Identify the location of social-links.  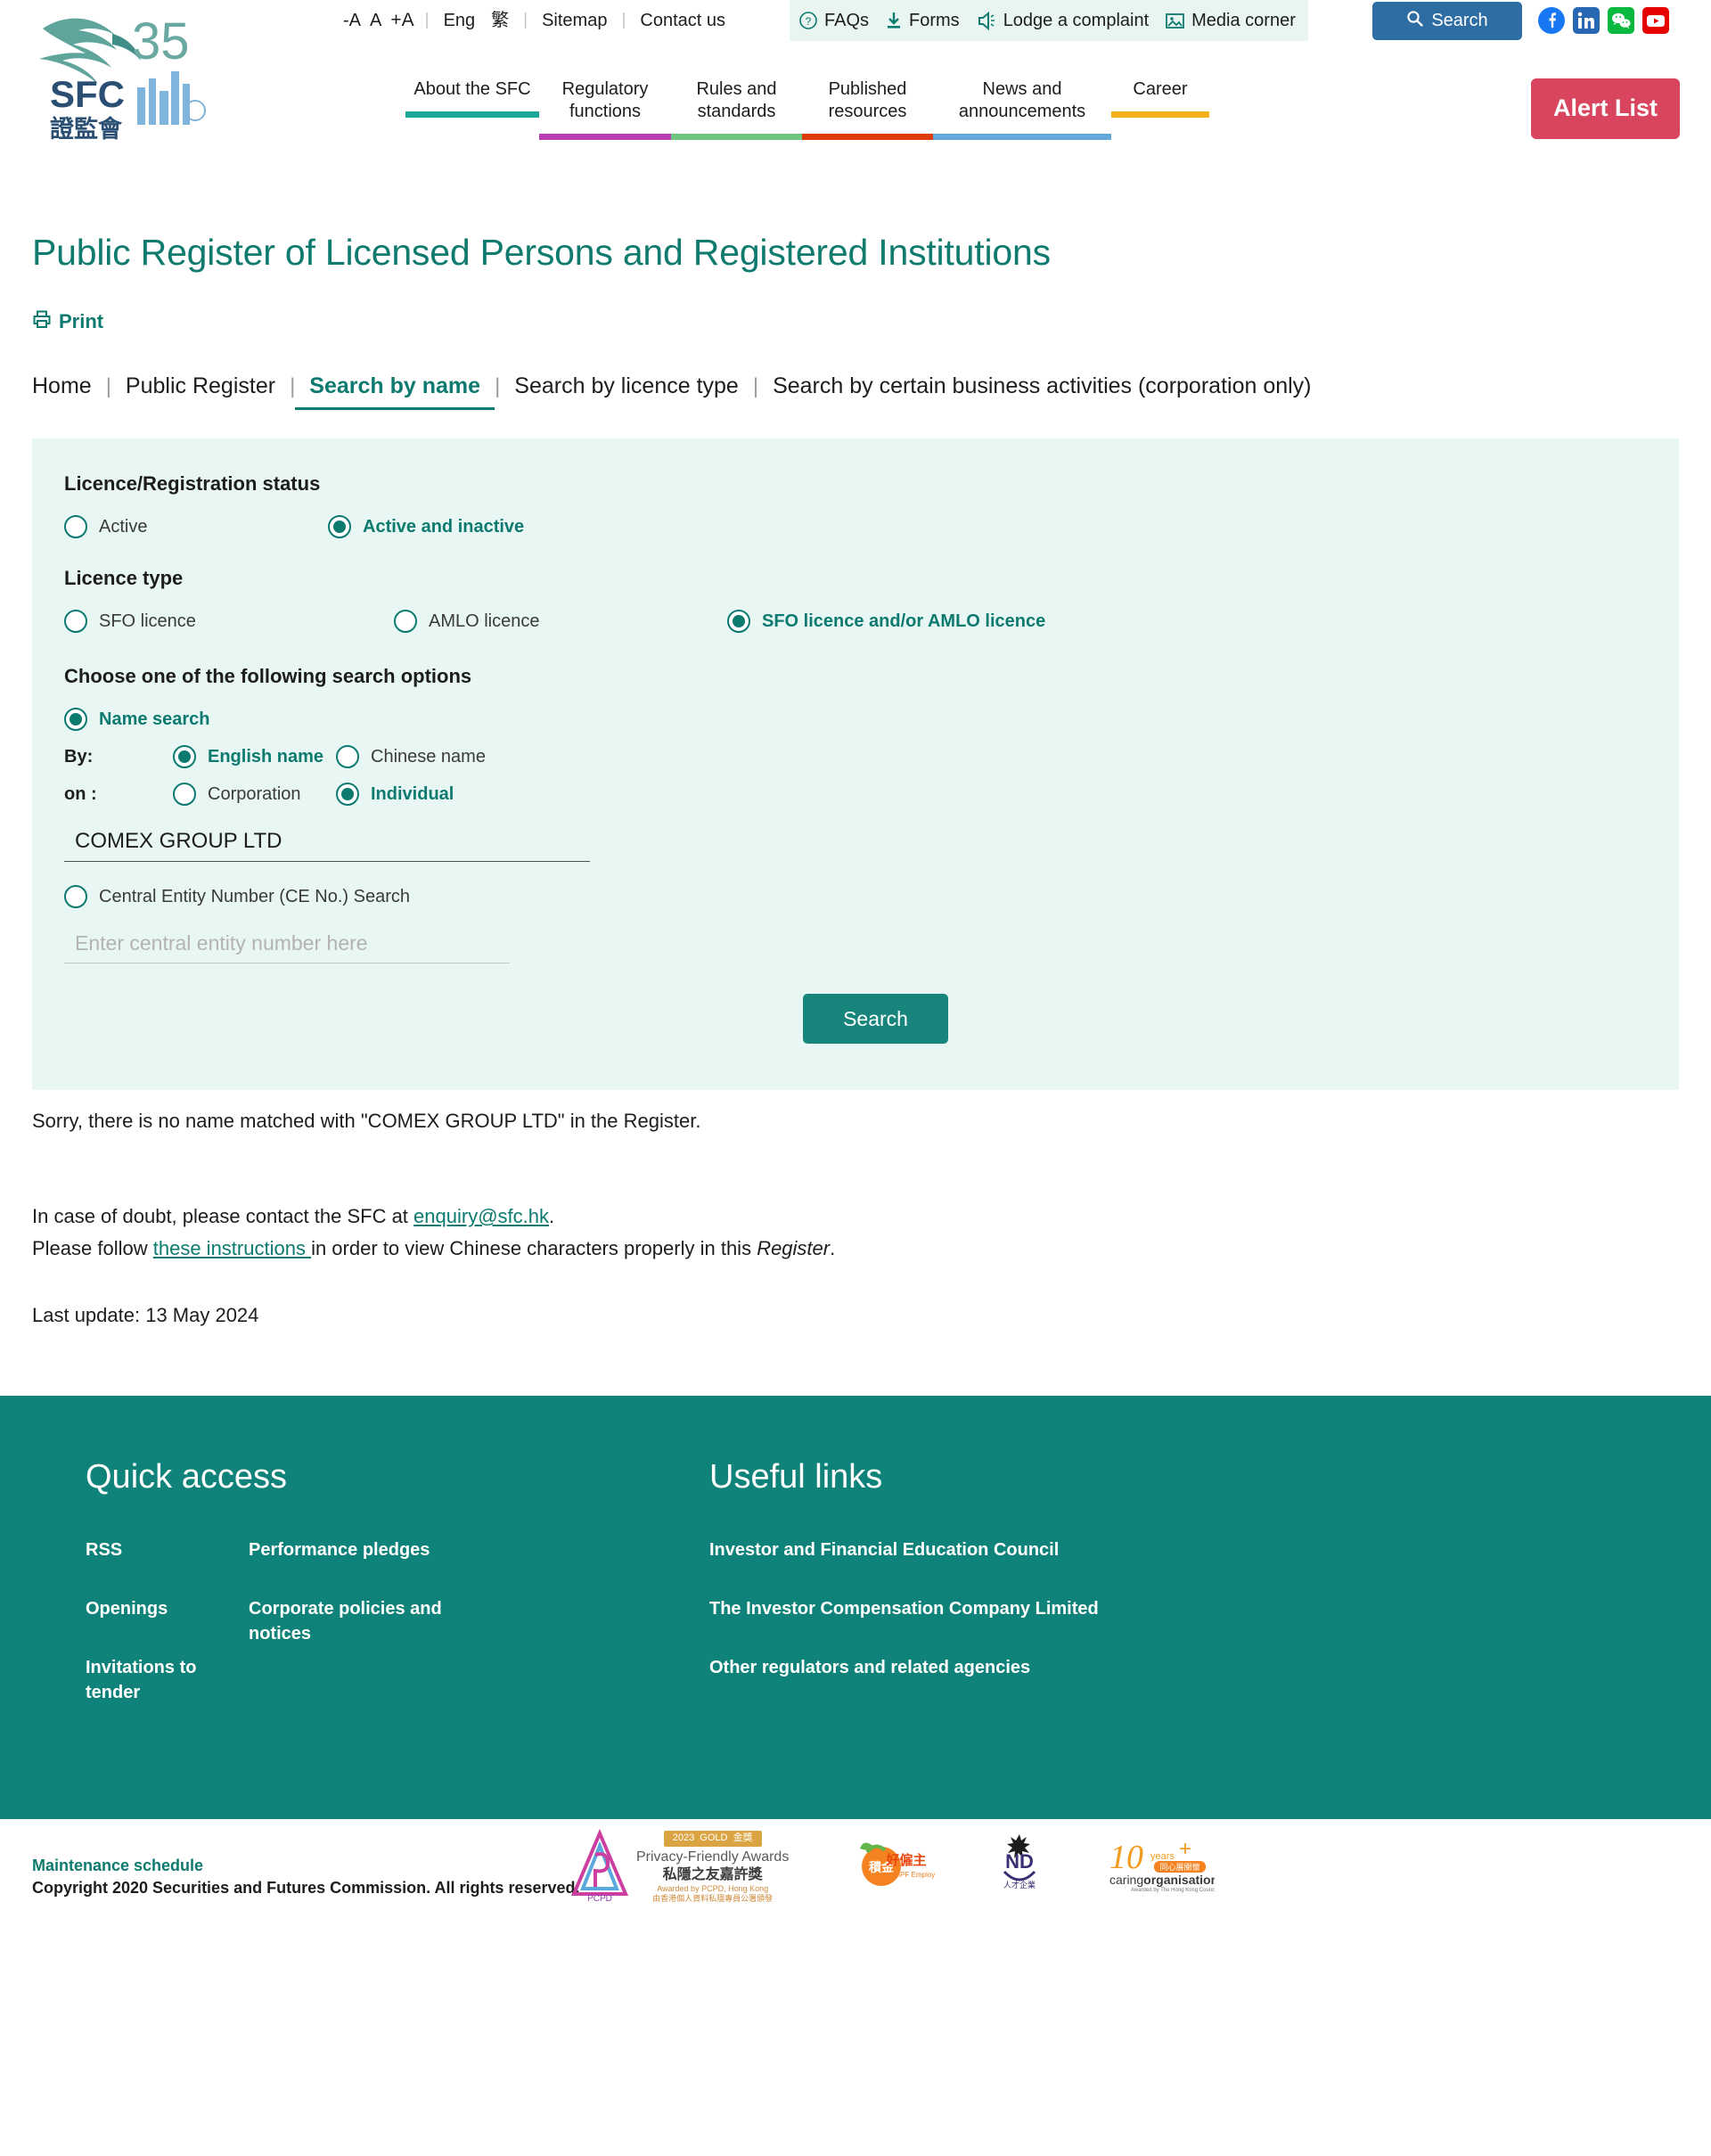
(1603, 21).